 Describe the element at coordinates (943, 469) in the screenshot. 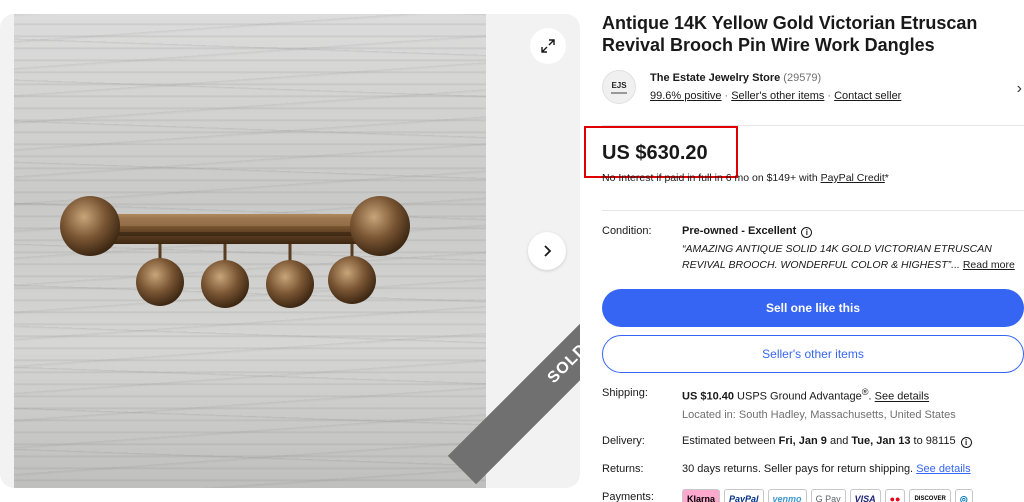

I see `returns-see-details-link: See details` at that location.